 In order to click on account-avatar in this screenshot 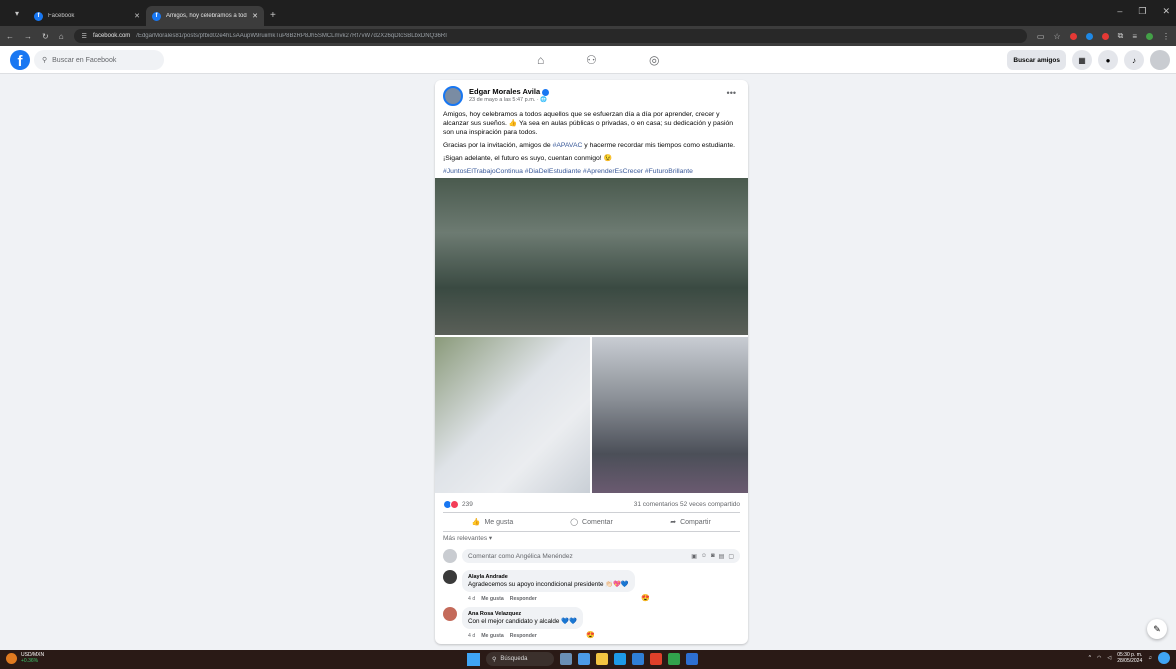, I will do `click(1160, 60)`.